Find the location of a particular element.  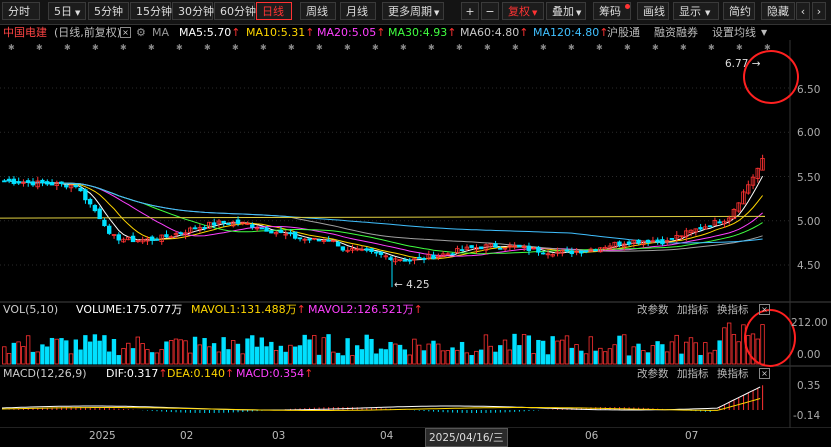

vol-add-indicator: 加指标 is located at coordinates (693, 310).